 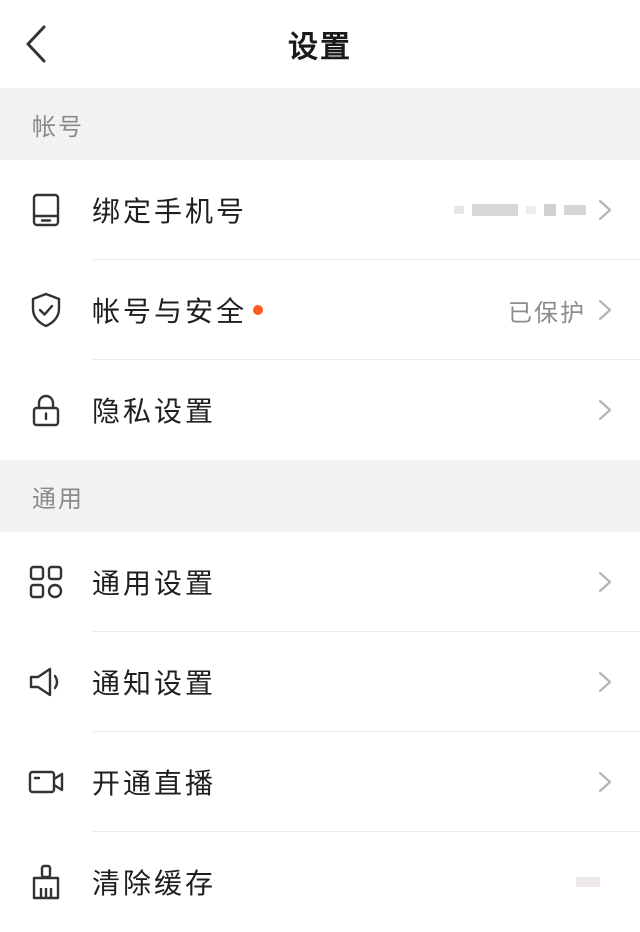 I want to click on grid-icon, so click(x=46, y=582).